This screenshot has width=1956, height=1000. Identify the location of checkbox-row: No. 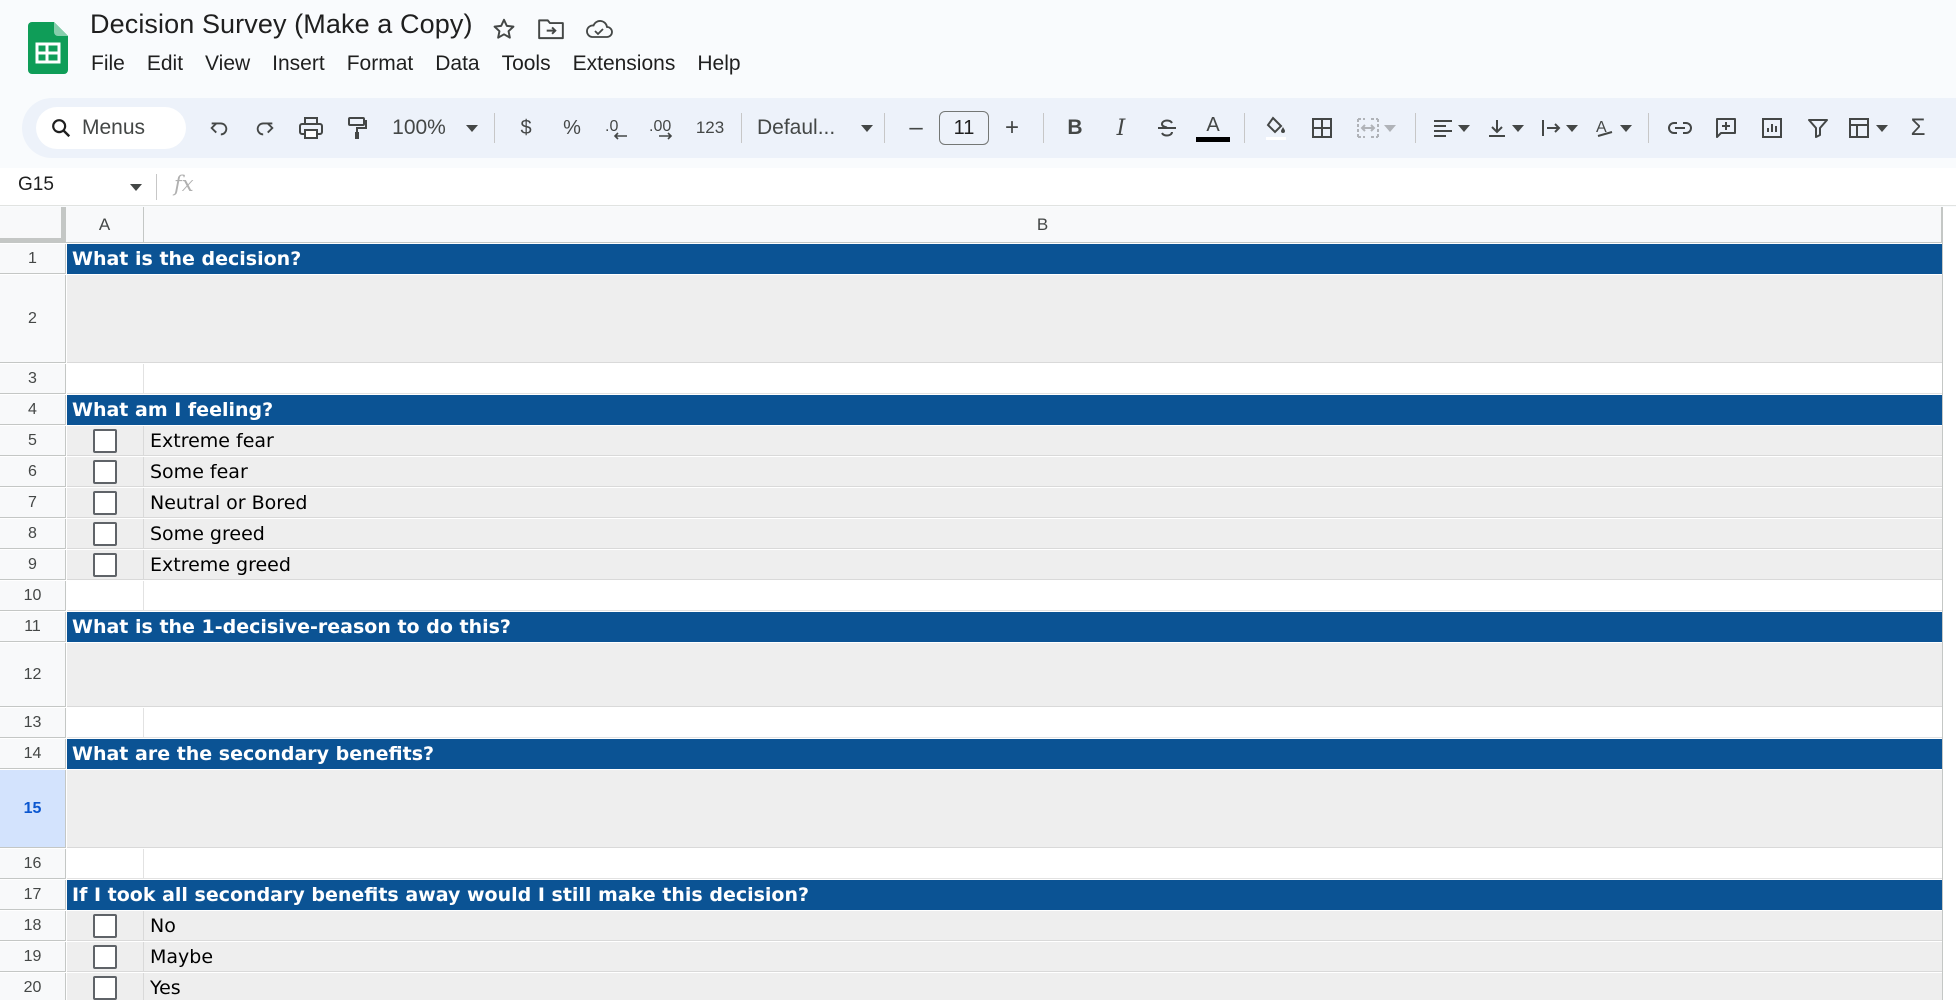
(1004, 926).